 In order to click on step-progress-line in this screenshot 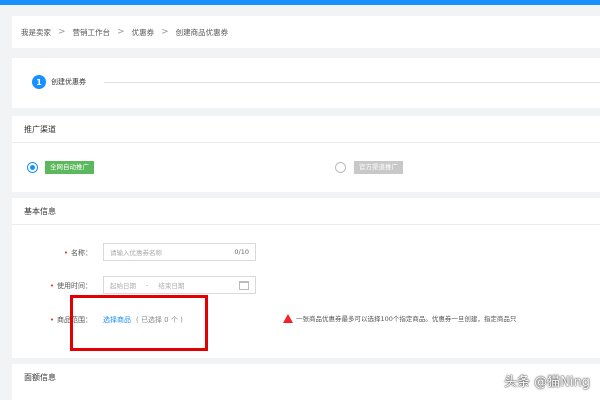, I will do `click(352, 82)`.